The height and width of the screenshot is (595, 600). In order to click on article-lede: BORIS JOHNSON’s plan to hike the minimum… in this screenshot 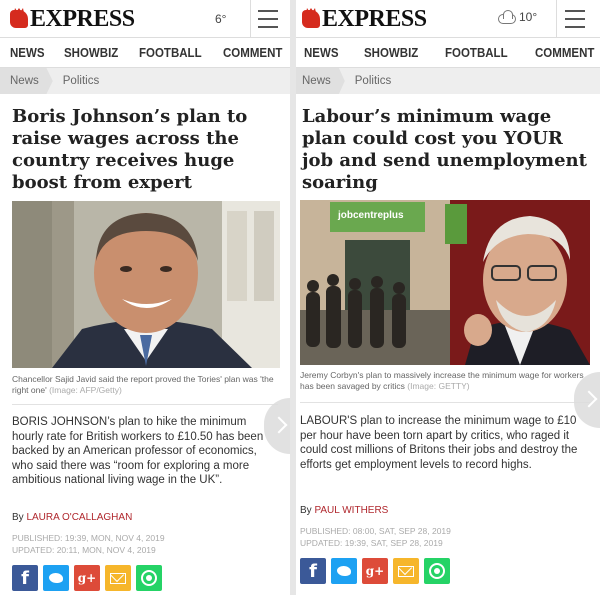, I will do `click(138, 451)`.